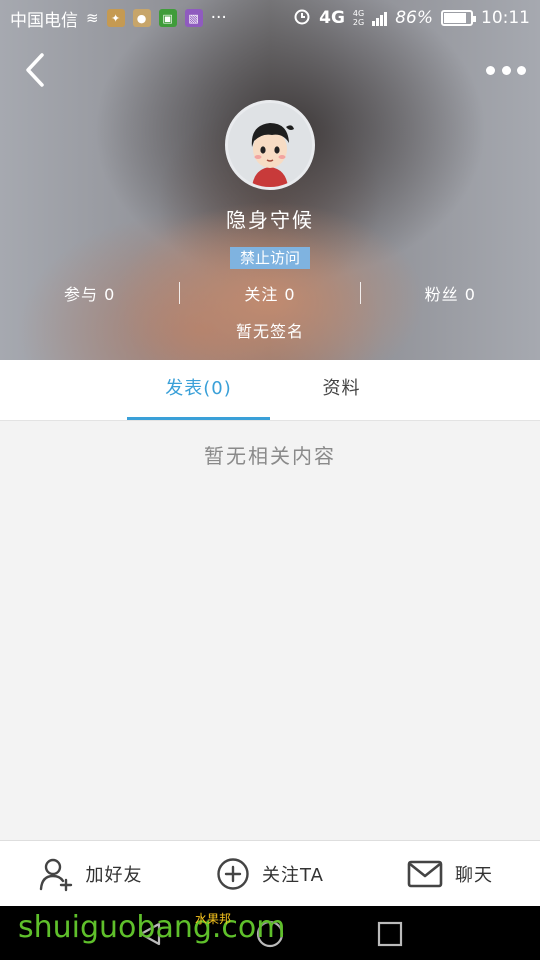 Image resolution: width=540 pixels, height=960 pixels. Describe the element at coordinates (358, 22) in the screenshot. I see `network-2g-small: 2G` at that location.